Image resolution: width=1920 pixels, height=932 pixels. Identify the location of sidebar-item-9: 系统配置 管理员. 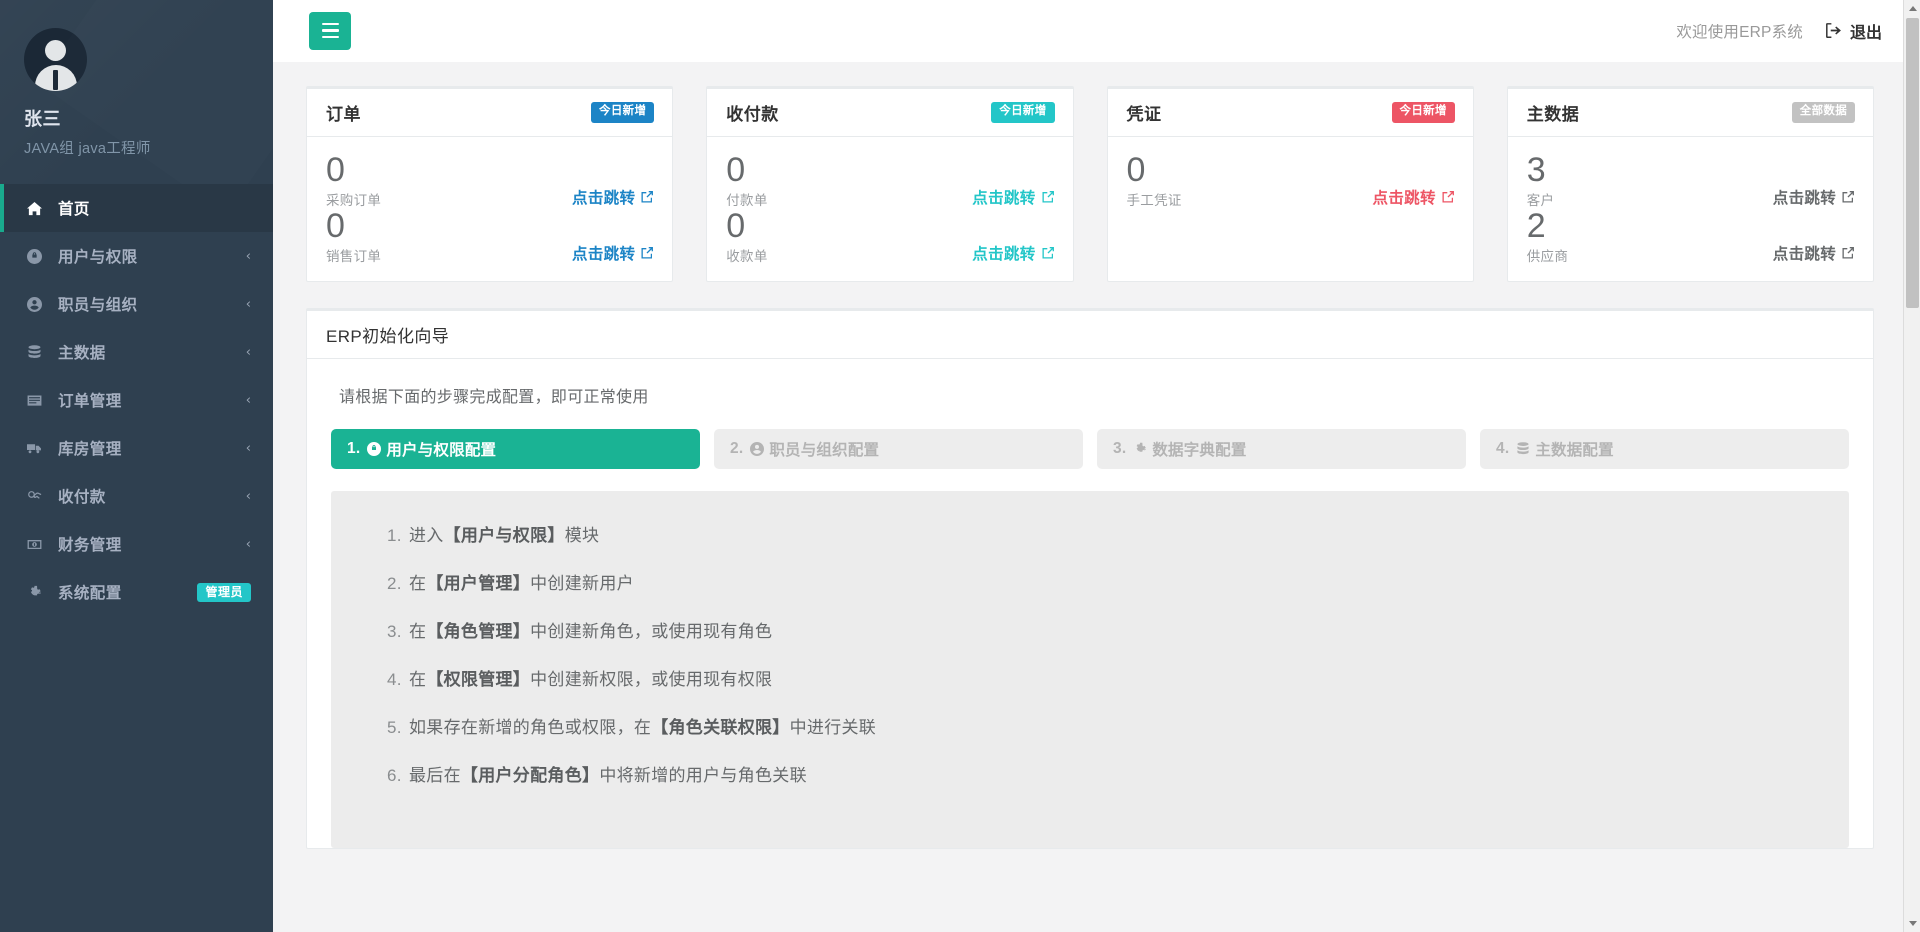
(136, 592).